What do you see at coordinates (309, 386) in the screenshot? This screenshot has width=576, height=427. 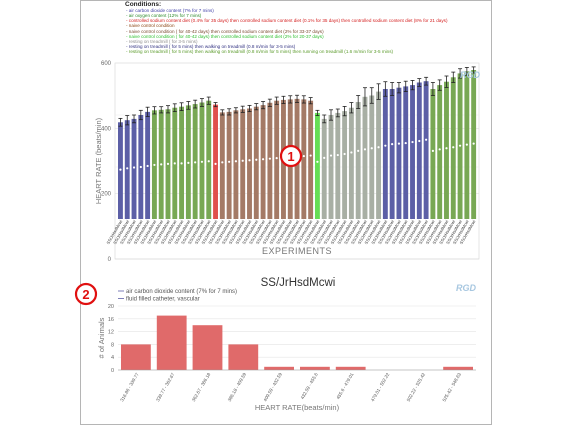 I see `hist-x-tick-label: 432.59 - 455.6` at bounding box center [309, 386].